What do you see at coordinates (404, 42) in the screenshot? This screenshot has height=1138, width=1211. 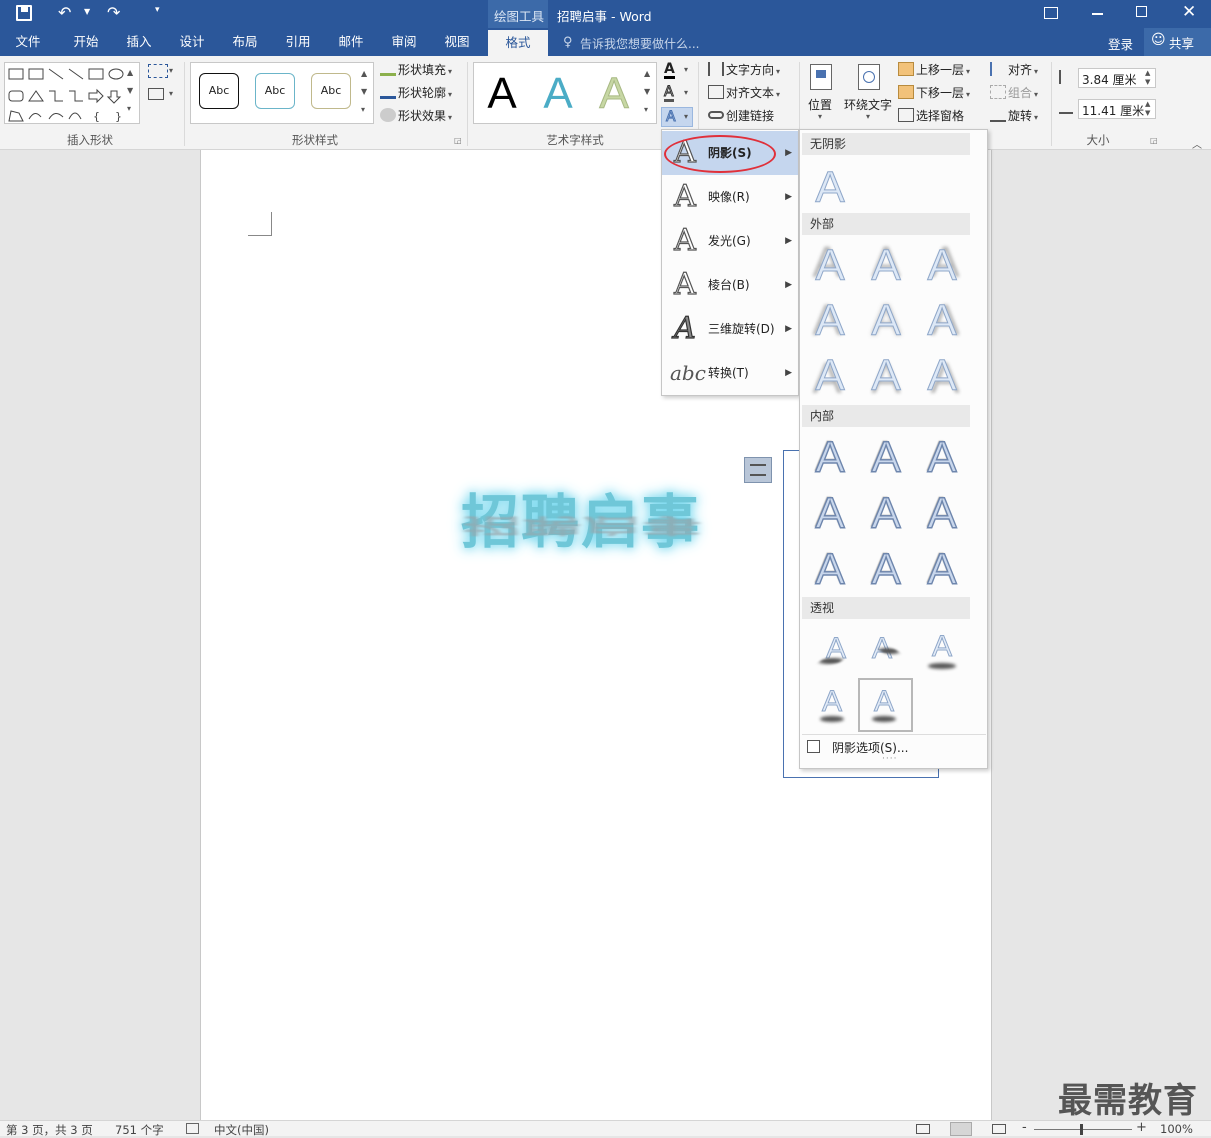 I see `tab-review: 审阅` at bounding box center [404, 42].